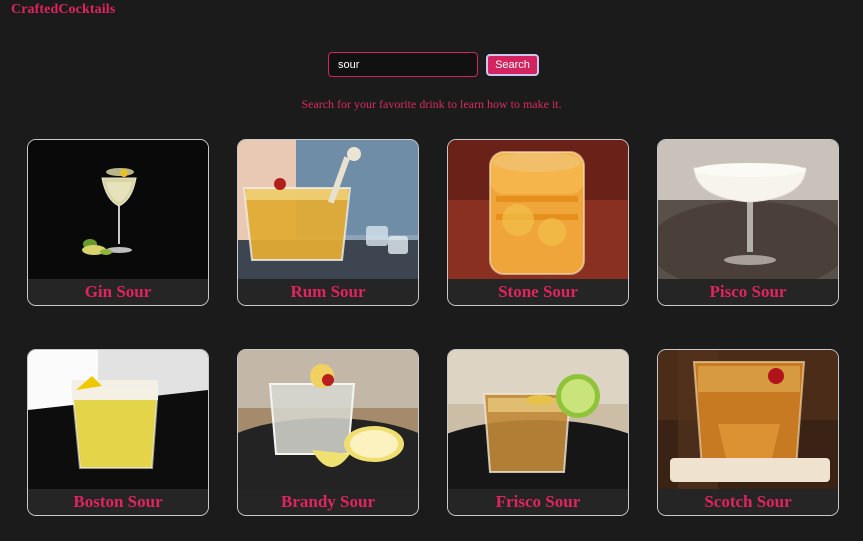  I want to click on drink-card-rum-sour: Rum Sour, so click(328, 222).